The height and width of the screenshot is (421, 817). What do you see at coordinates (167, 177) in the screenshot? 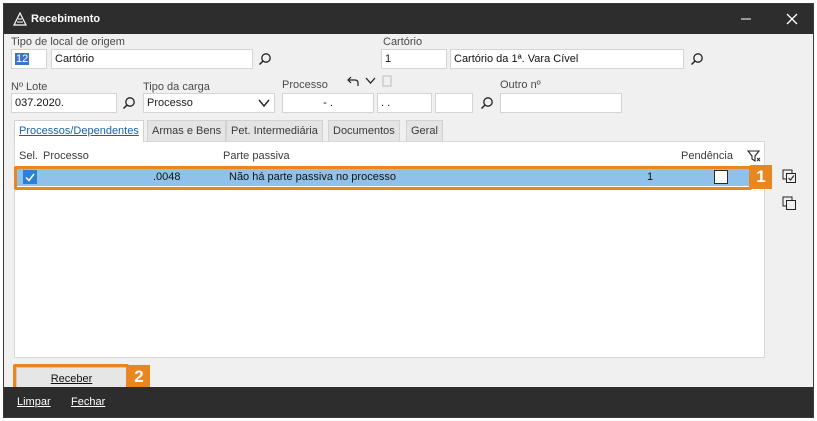
I see `row-processo: .0048` at bounding box center [167, 177].